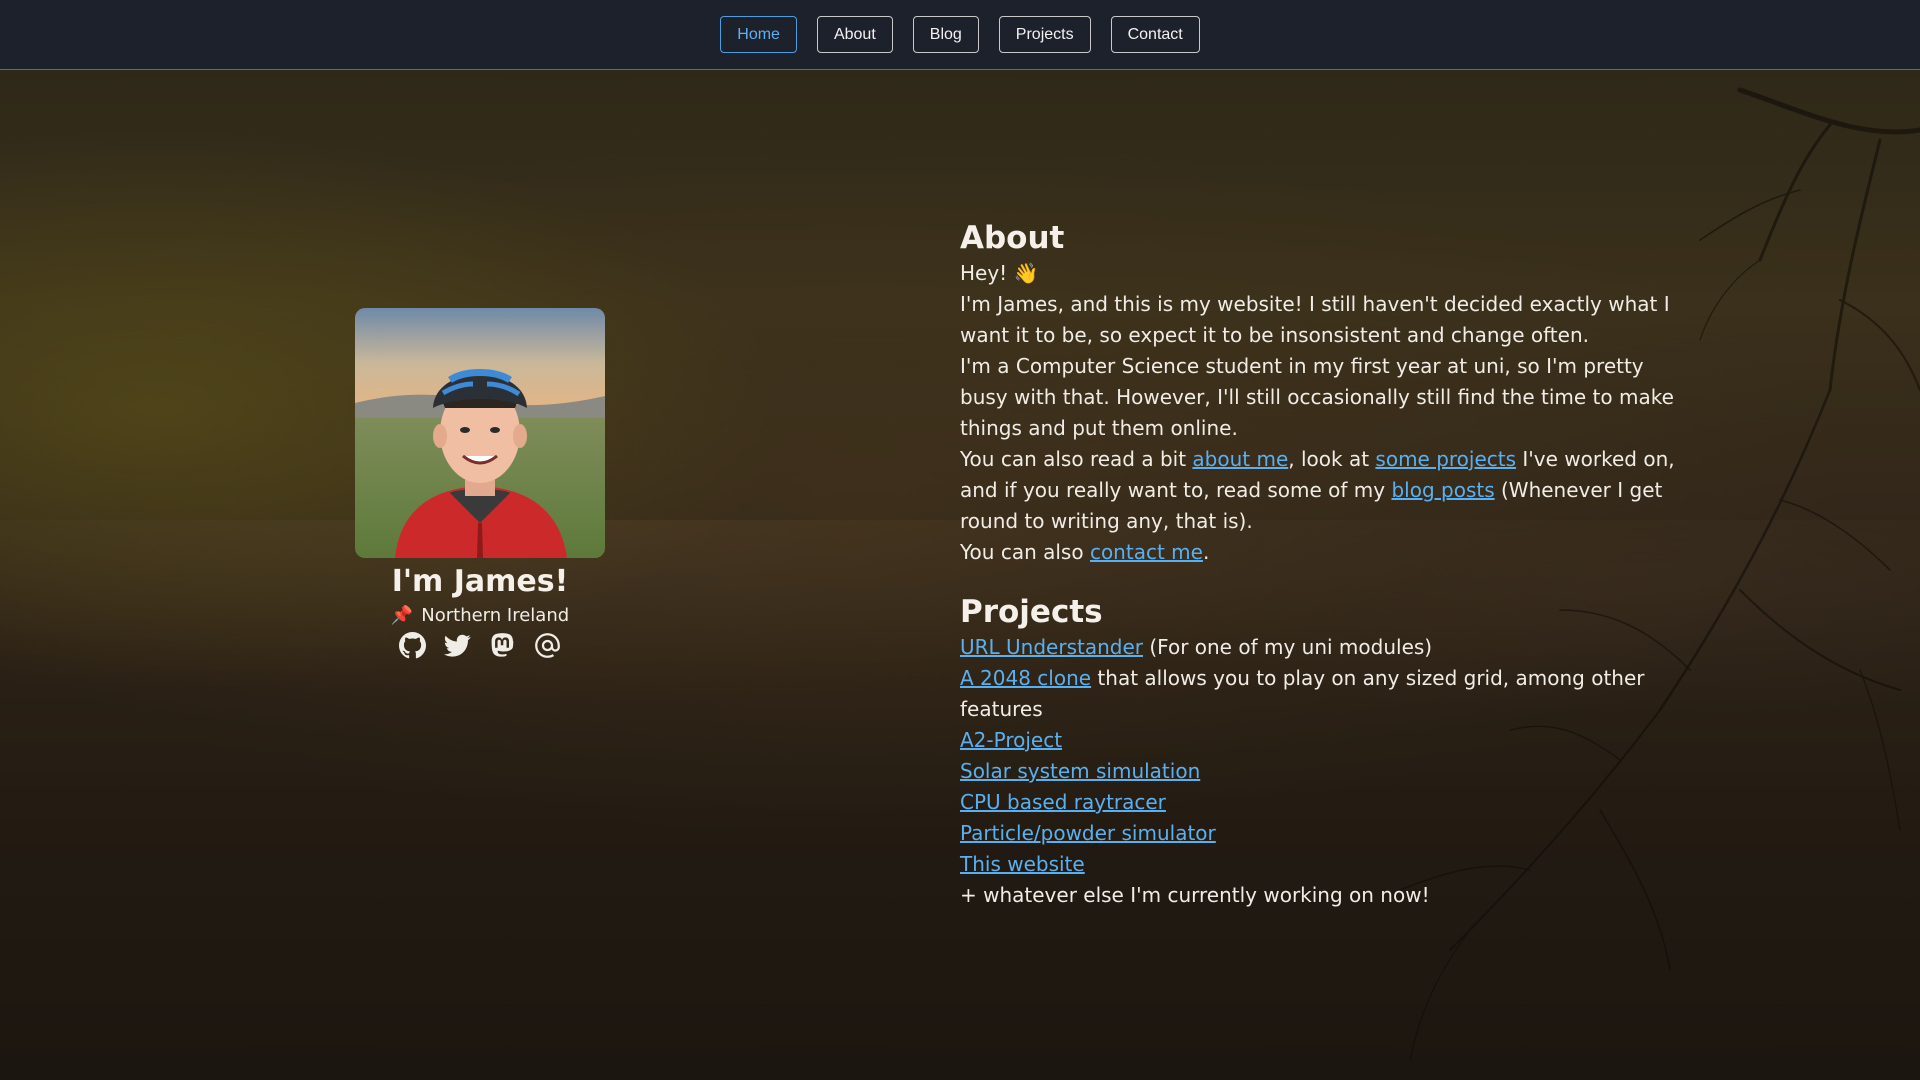 The image size is (1920, 1080). I want to click on about-paragraph-contact: You can also contact me., so click(1085, 552).